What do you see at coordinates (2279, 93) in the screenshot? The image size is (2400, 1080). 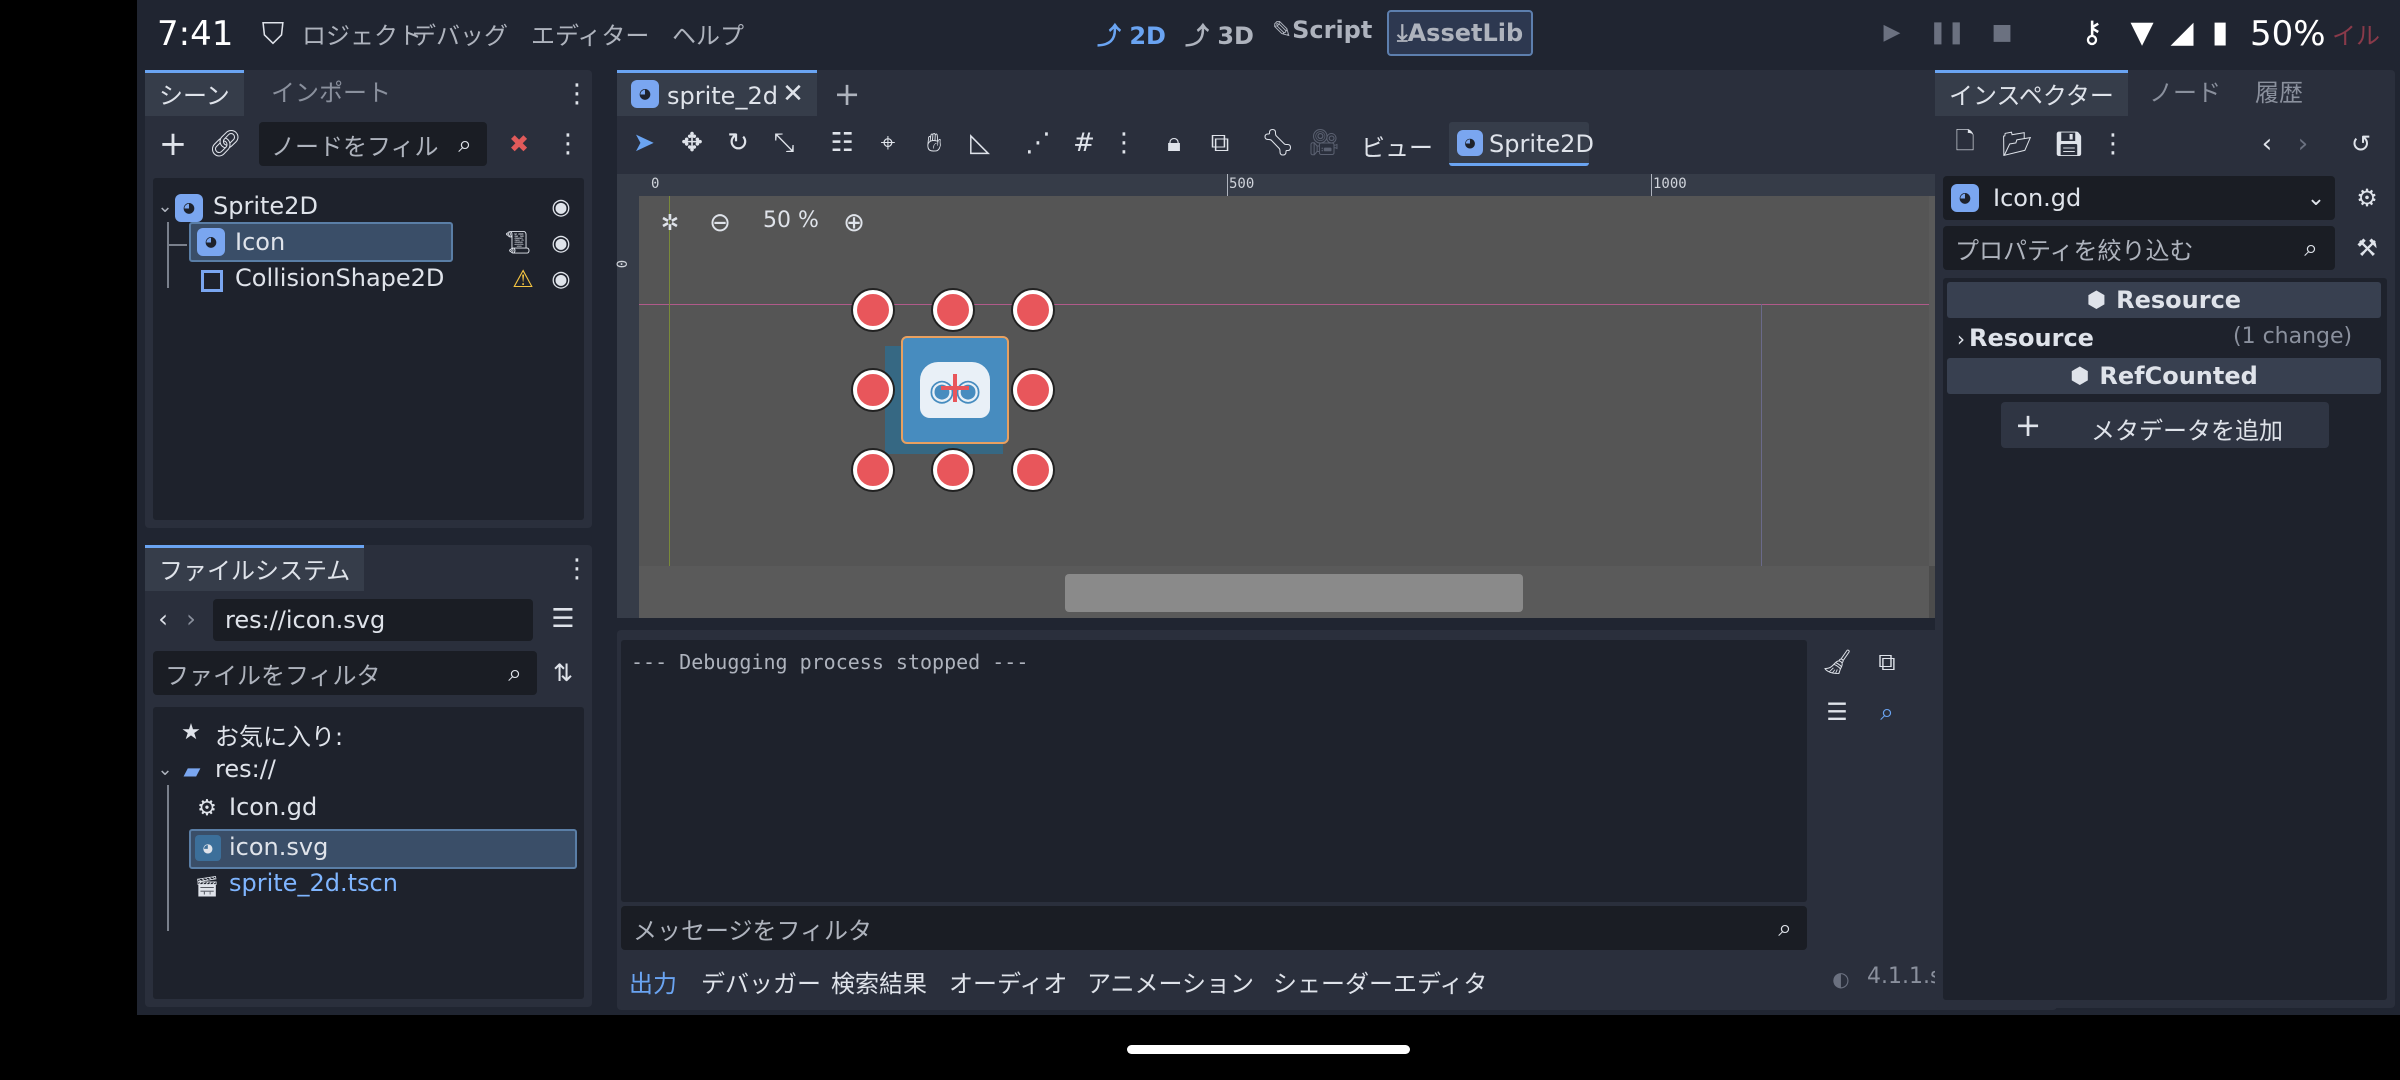 I see `tab-history: 履歴` at bounding box center [2279, 93].